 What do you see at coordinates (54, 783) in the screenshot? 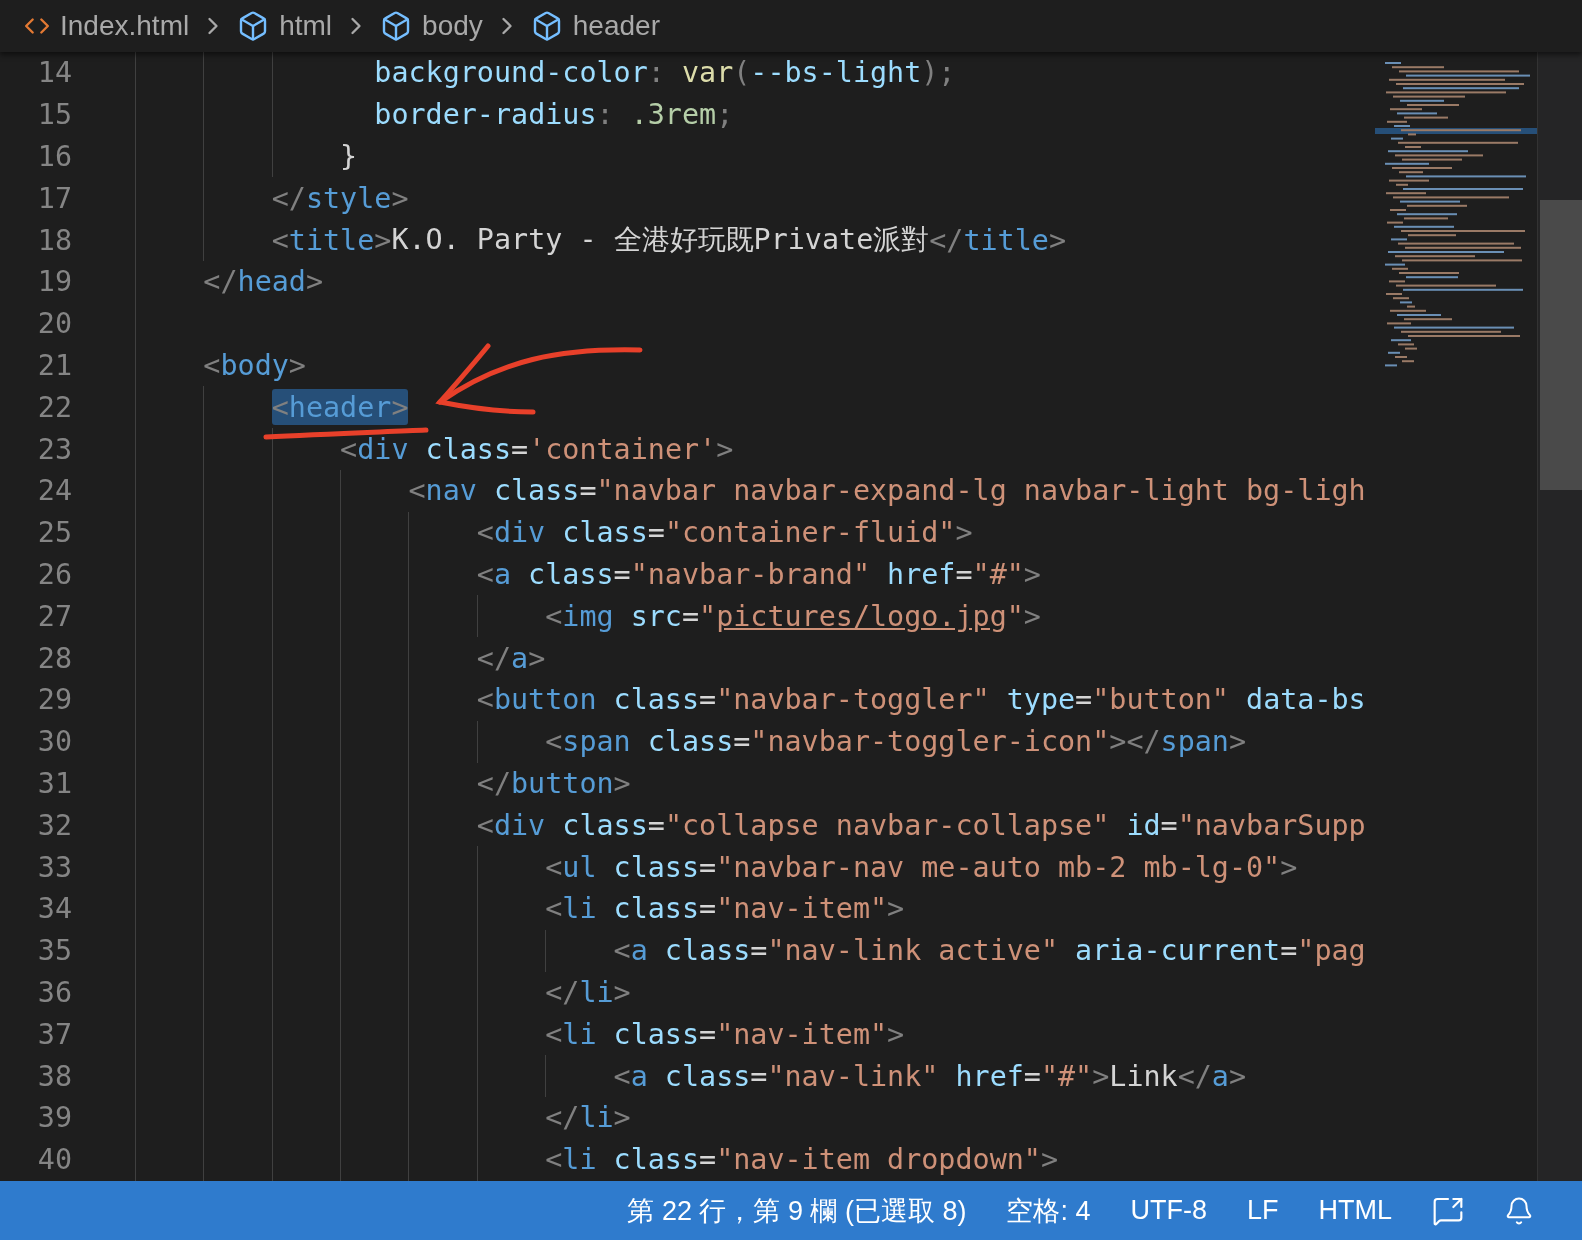
I see `line-number: 31` at bounding box center [54, 783].